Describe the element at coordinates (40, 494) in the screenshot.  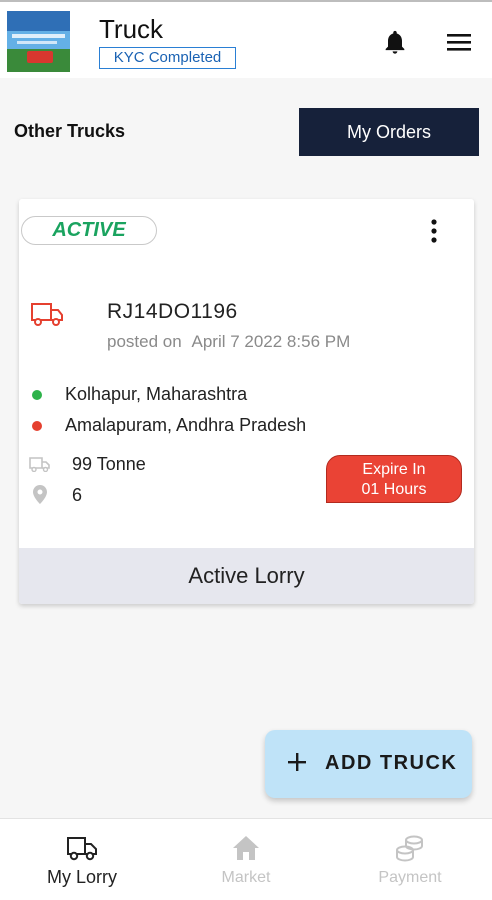
I see `location-pin-icon` at that location.